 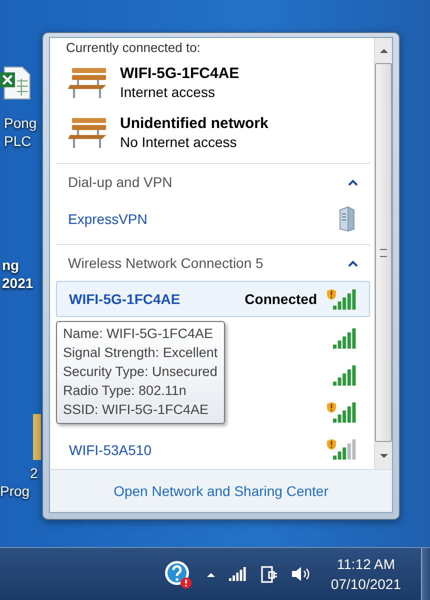 I want to click on network-name: WIFI-5G-1FC4AE, so click(x=180, y=73).